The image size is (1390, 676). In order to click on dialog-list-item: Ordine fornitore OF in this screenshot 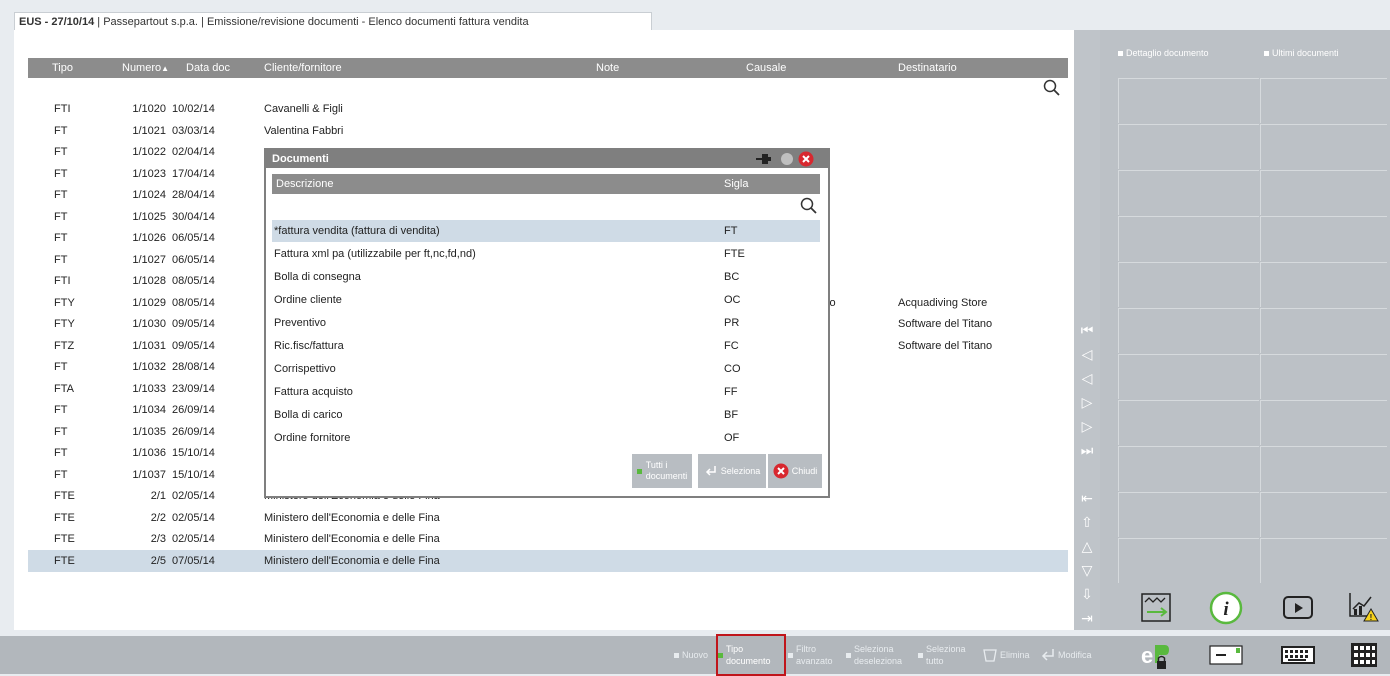, I will do `click(546, 438)`.